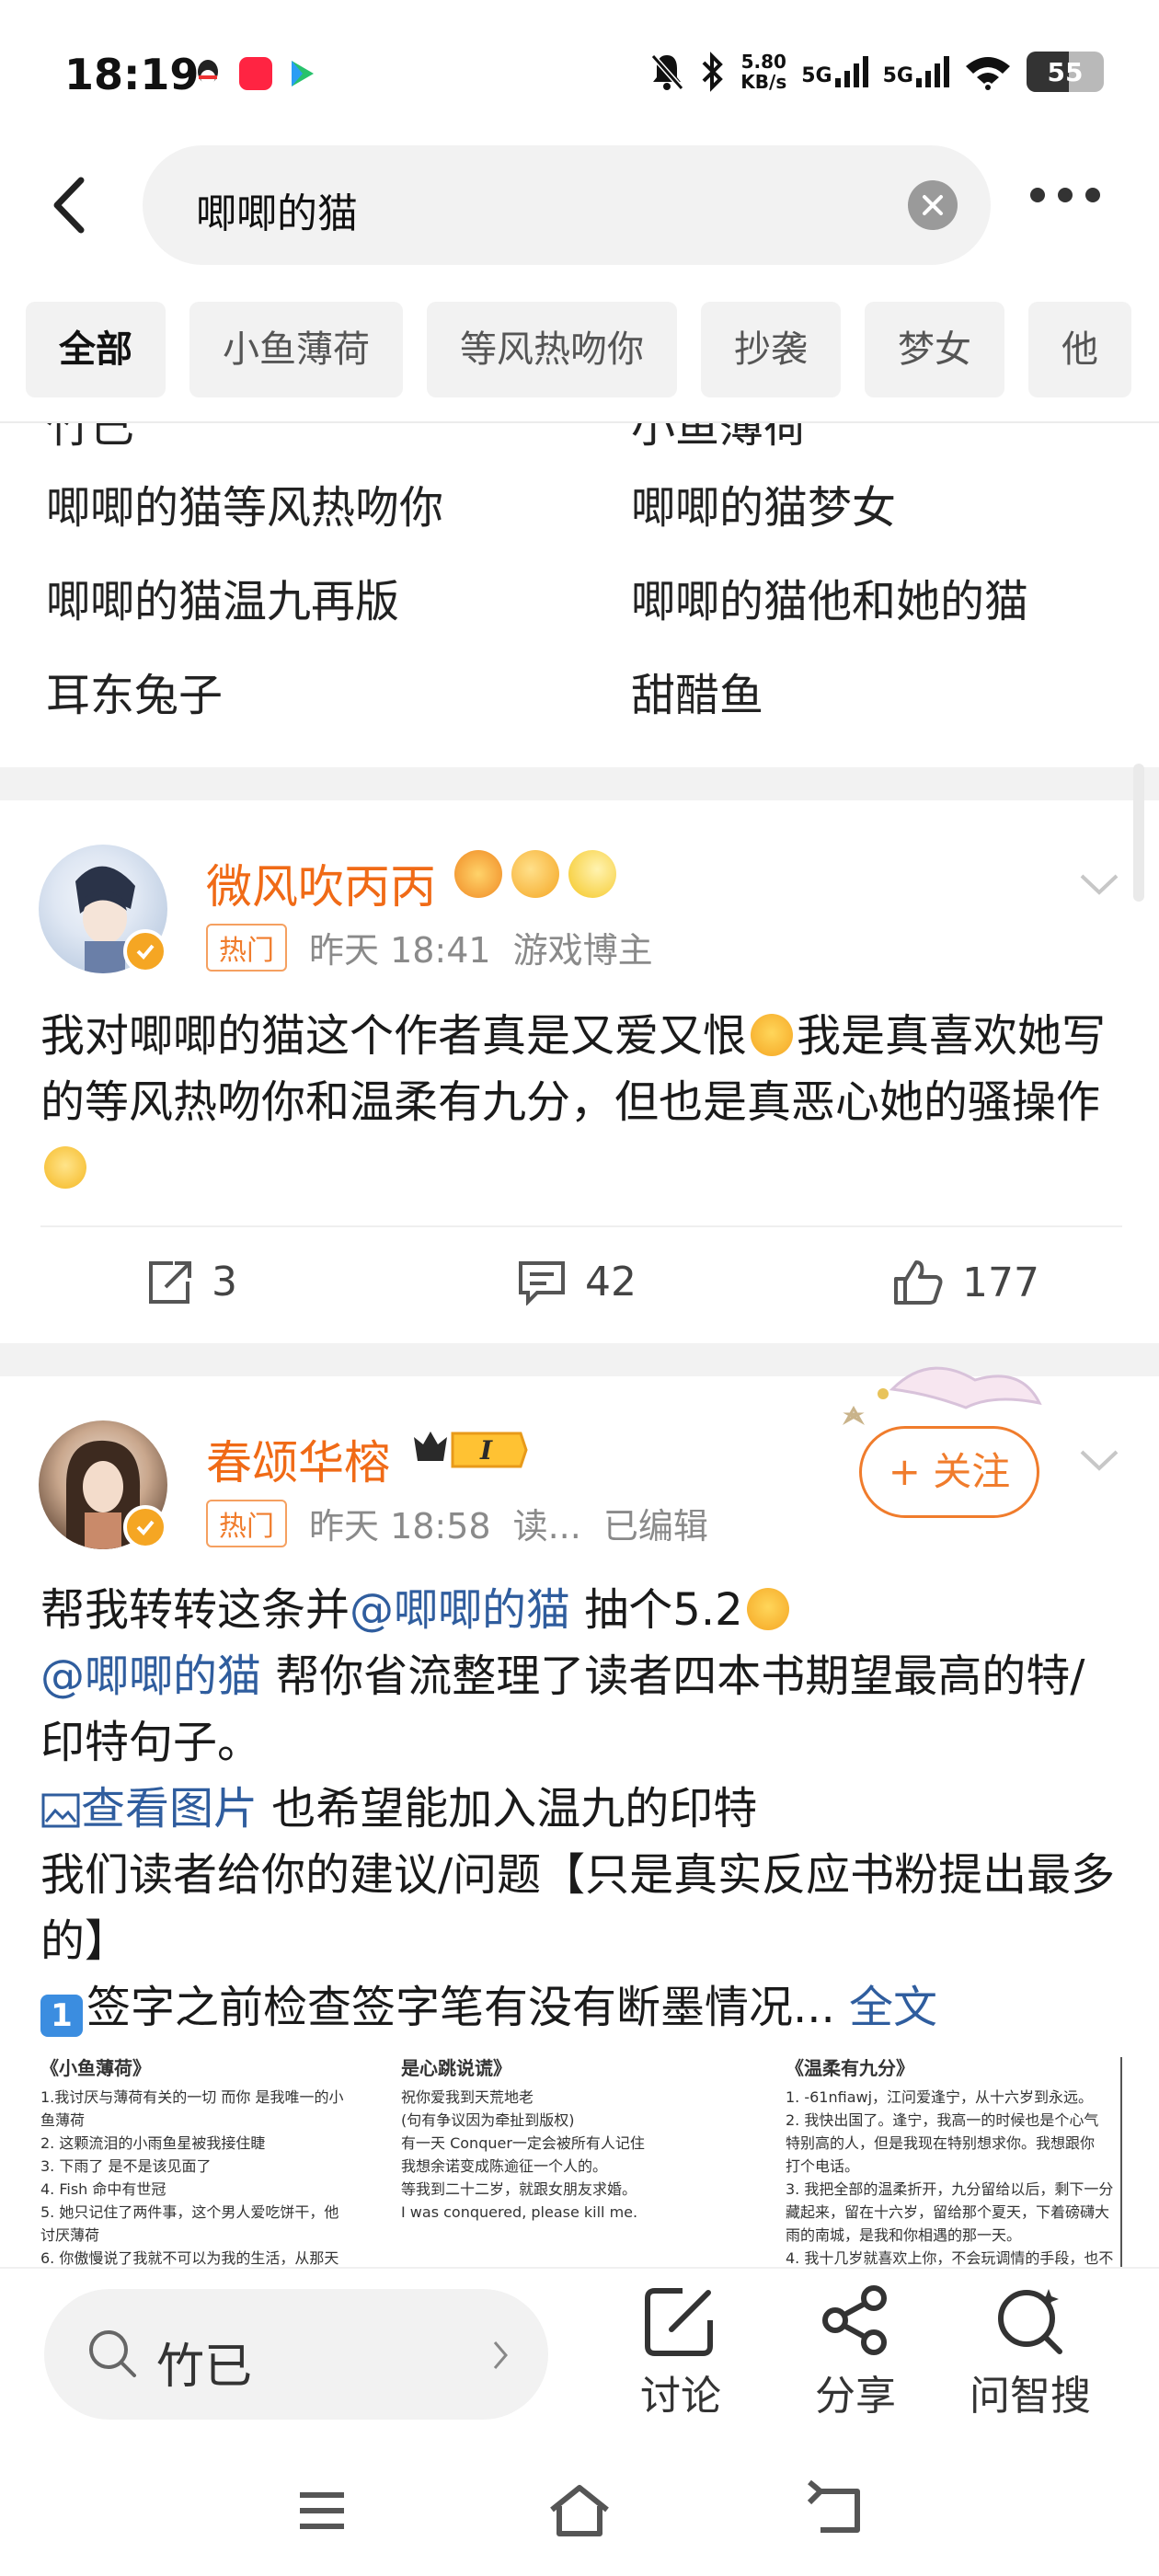  Describe the element at coordinates (112, 2353) in the screenshot. I see `search-icon` at that location.